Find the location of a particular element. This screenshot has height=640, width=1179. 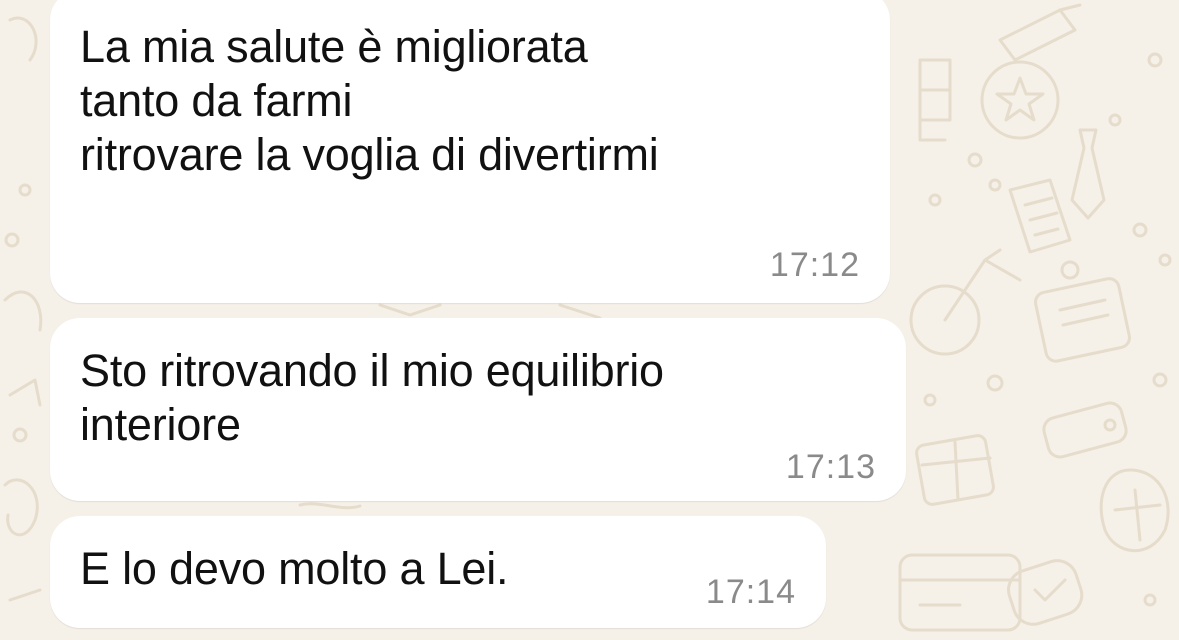

gift-box-doodle-icon is located at coordinates (955, 470).